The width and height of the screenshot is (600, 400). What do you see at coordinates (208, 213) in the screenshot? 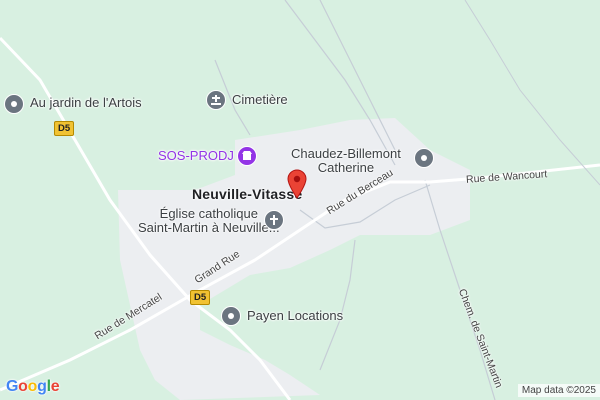
I see `place-label-line: Église catholique` at bounding box center [208, 213].